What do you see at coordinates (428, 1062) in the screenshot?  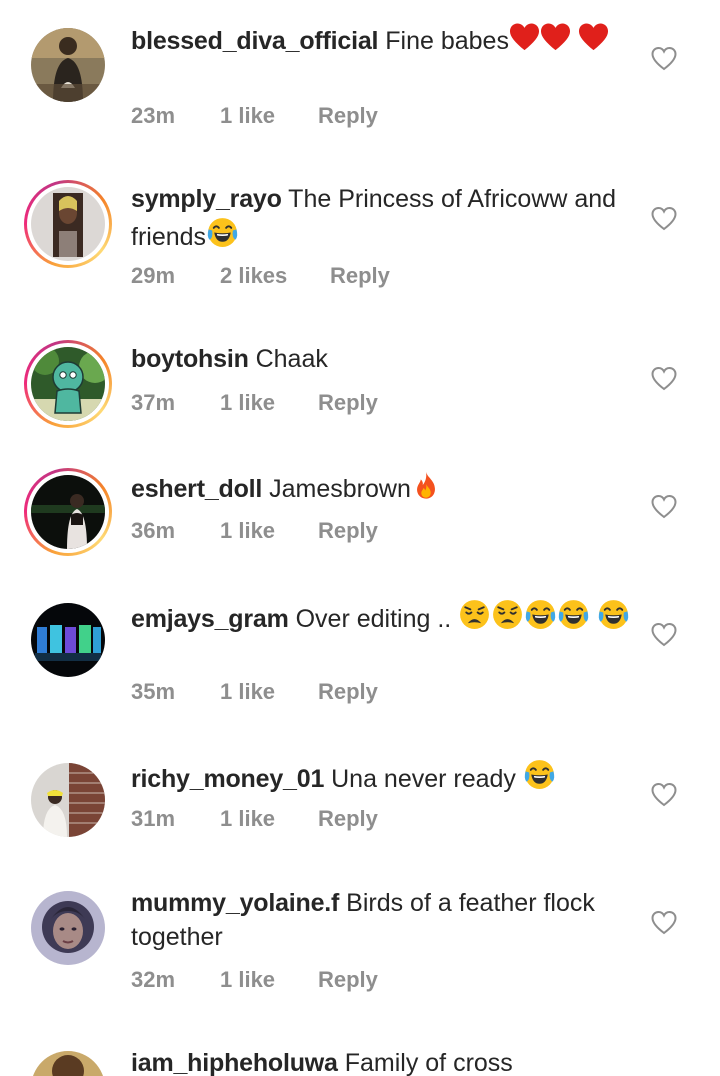 I see `comment-text: Family of cross` at bounding box center [428, 1062].